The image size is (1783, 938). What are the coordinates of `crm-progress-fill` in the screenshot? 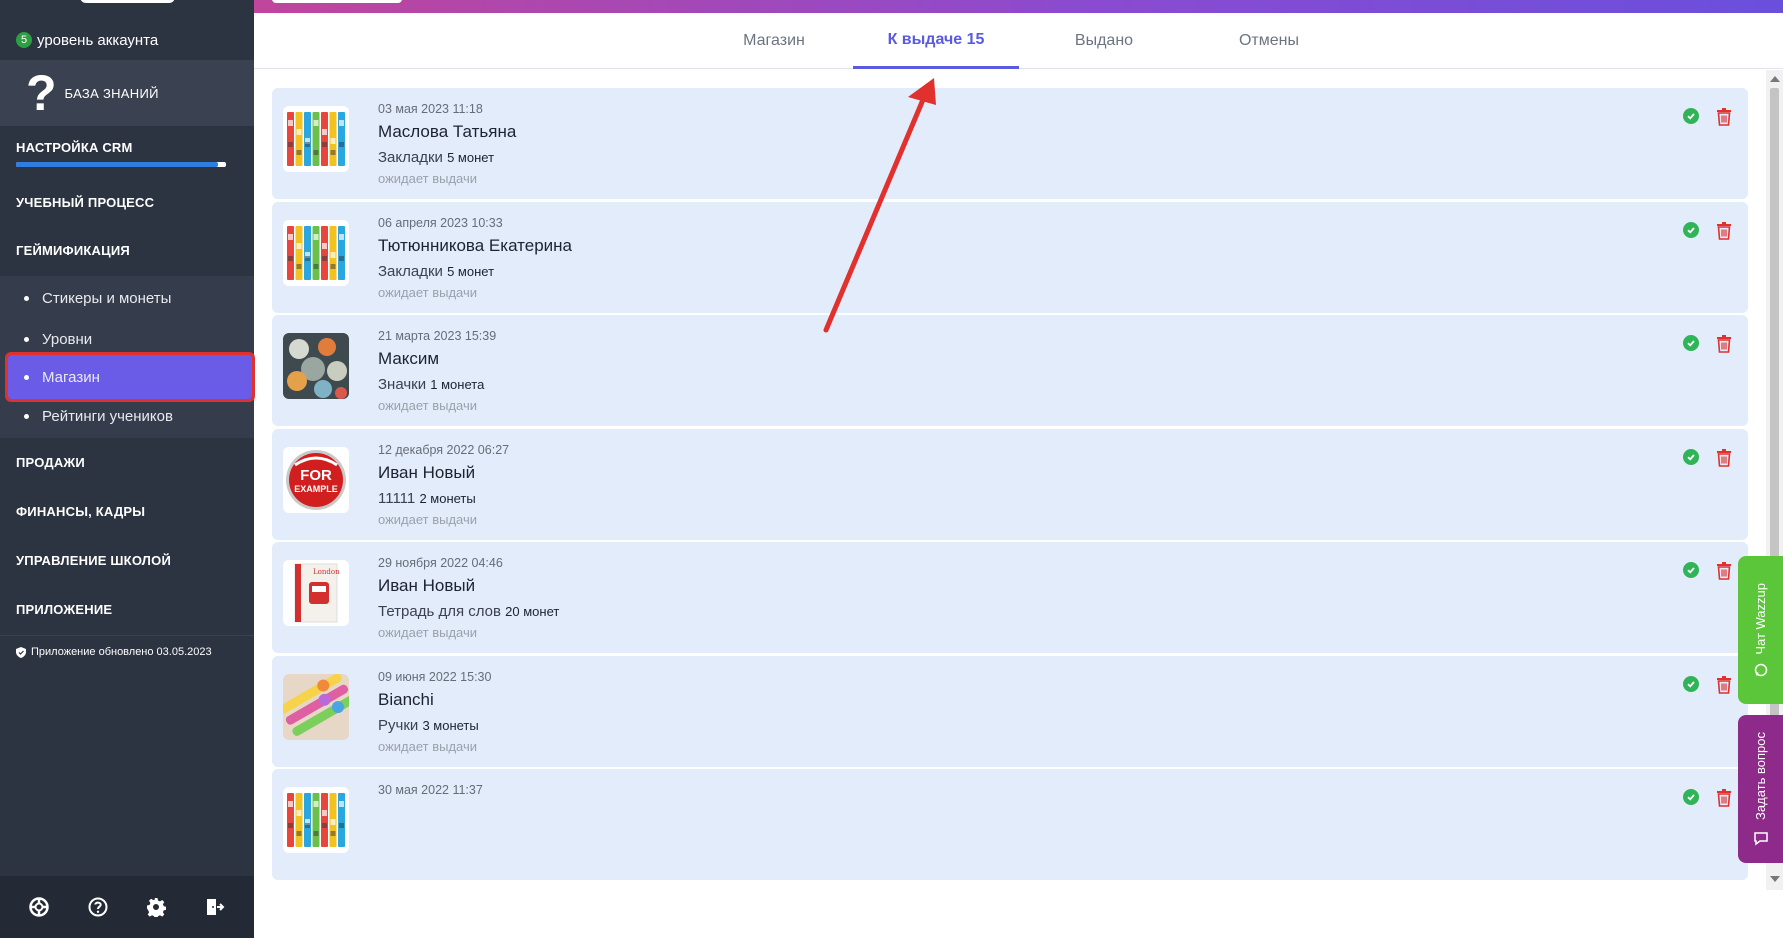 It's located at (117, 164).